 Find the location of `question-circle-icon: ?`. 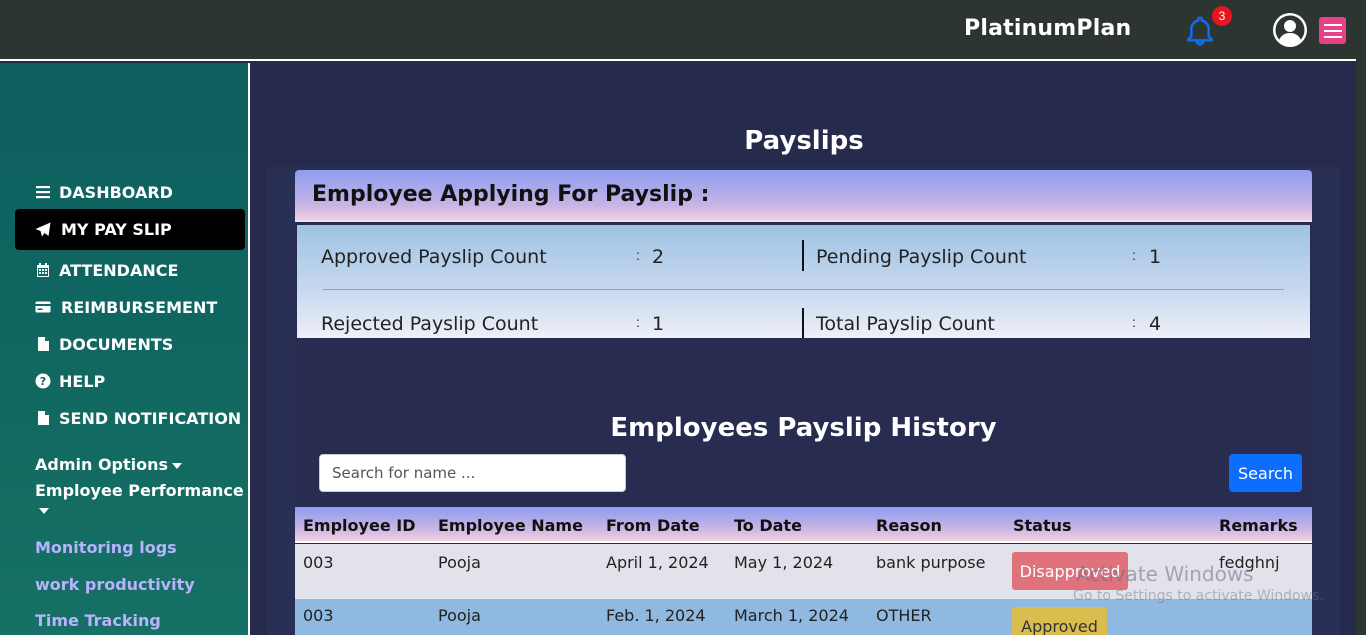

question-circle-icon: ? is located at coordinates (43, 381).